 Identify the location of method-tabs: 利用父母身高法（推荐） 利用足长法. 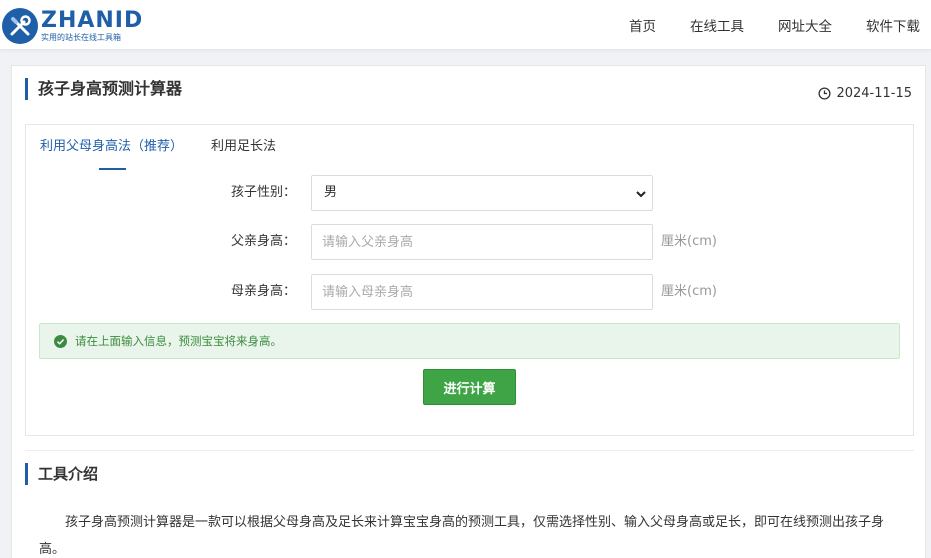
(172, 152).